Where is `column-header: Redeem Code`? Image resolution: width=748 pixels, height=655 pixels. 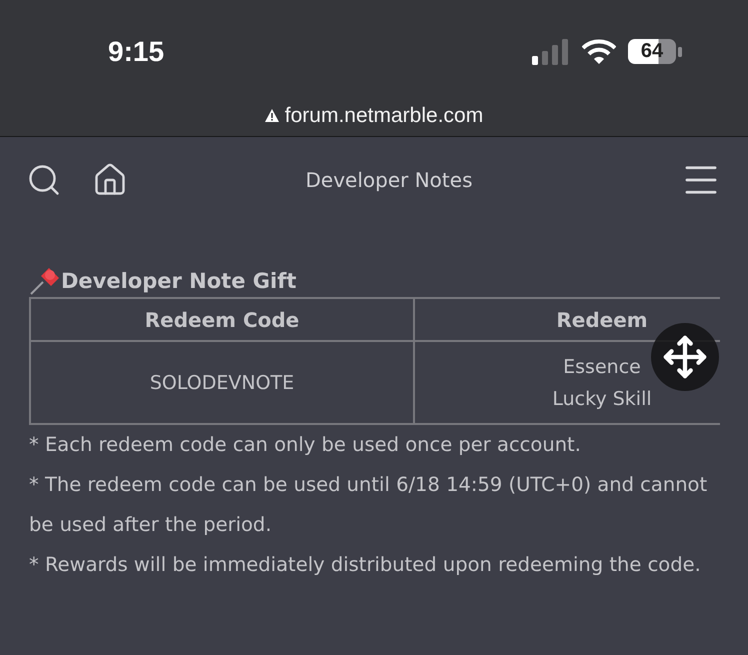 column-header: Redeem Code is located at coordinates (222, 320).